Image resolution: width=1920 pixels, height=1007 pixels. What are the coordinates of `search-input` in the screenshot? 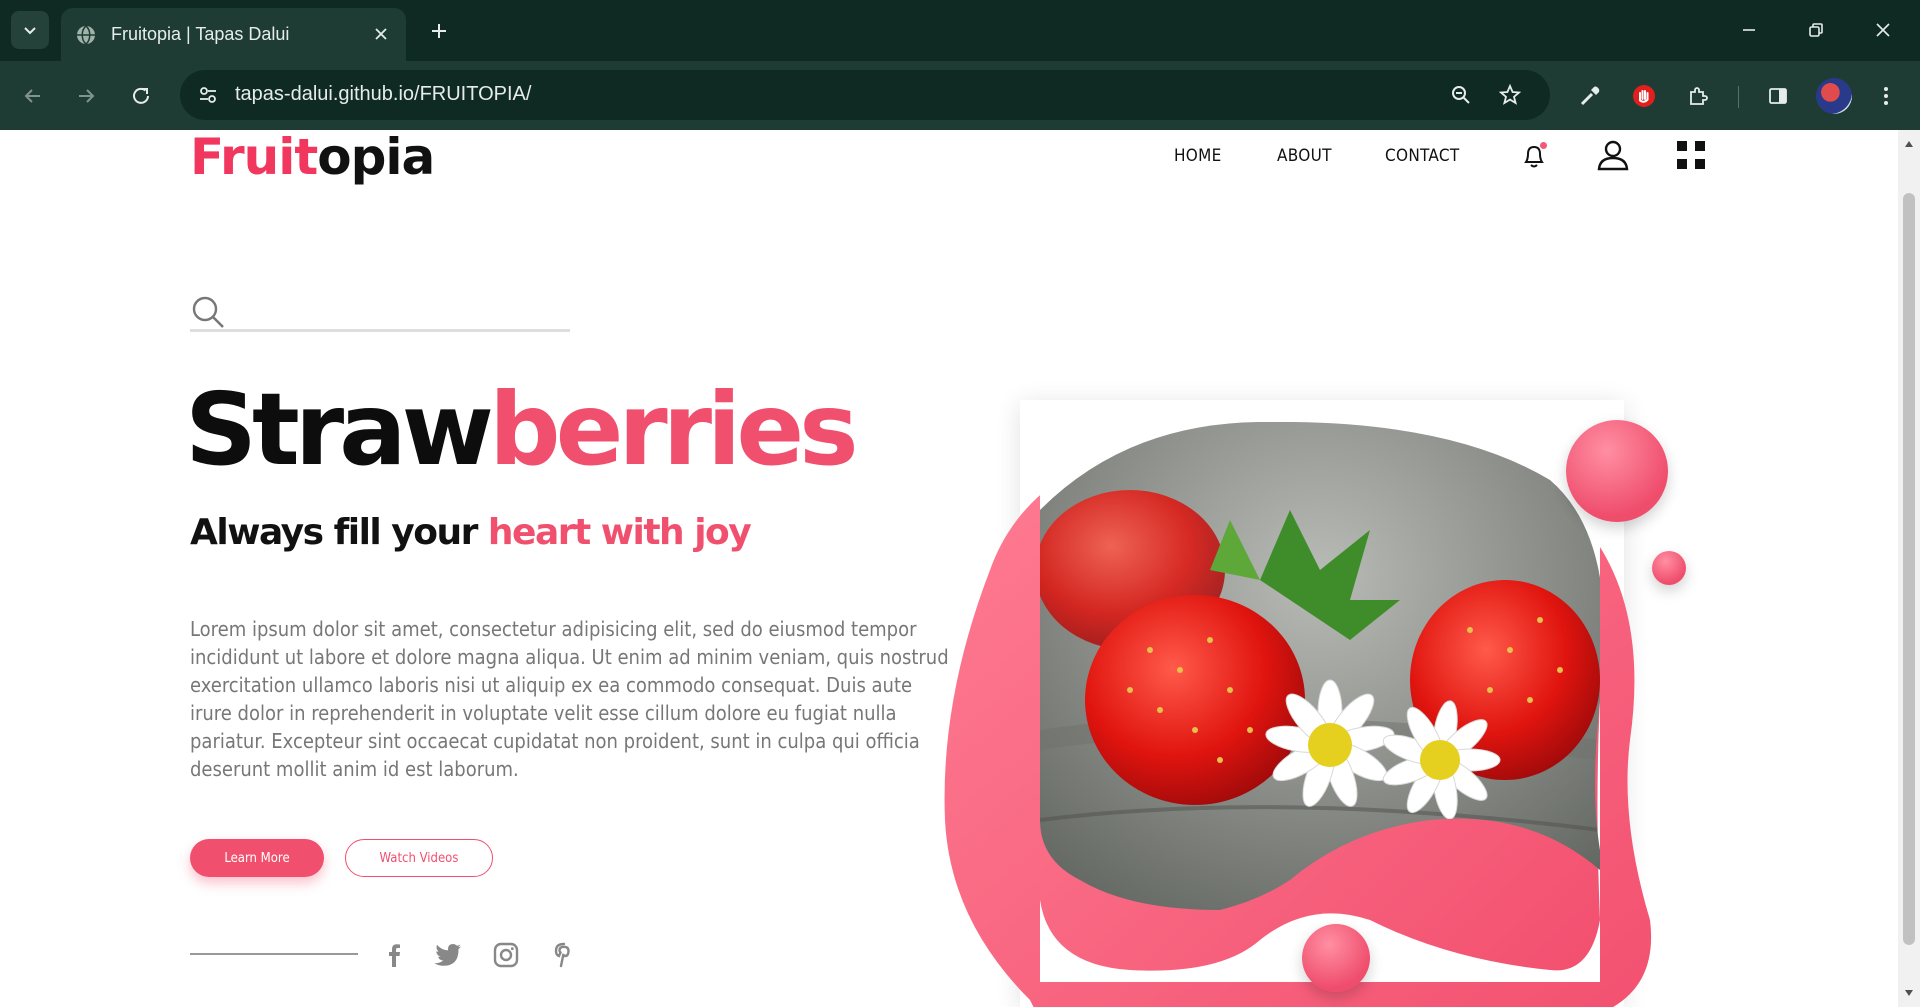 It's located at (398, 310).